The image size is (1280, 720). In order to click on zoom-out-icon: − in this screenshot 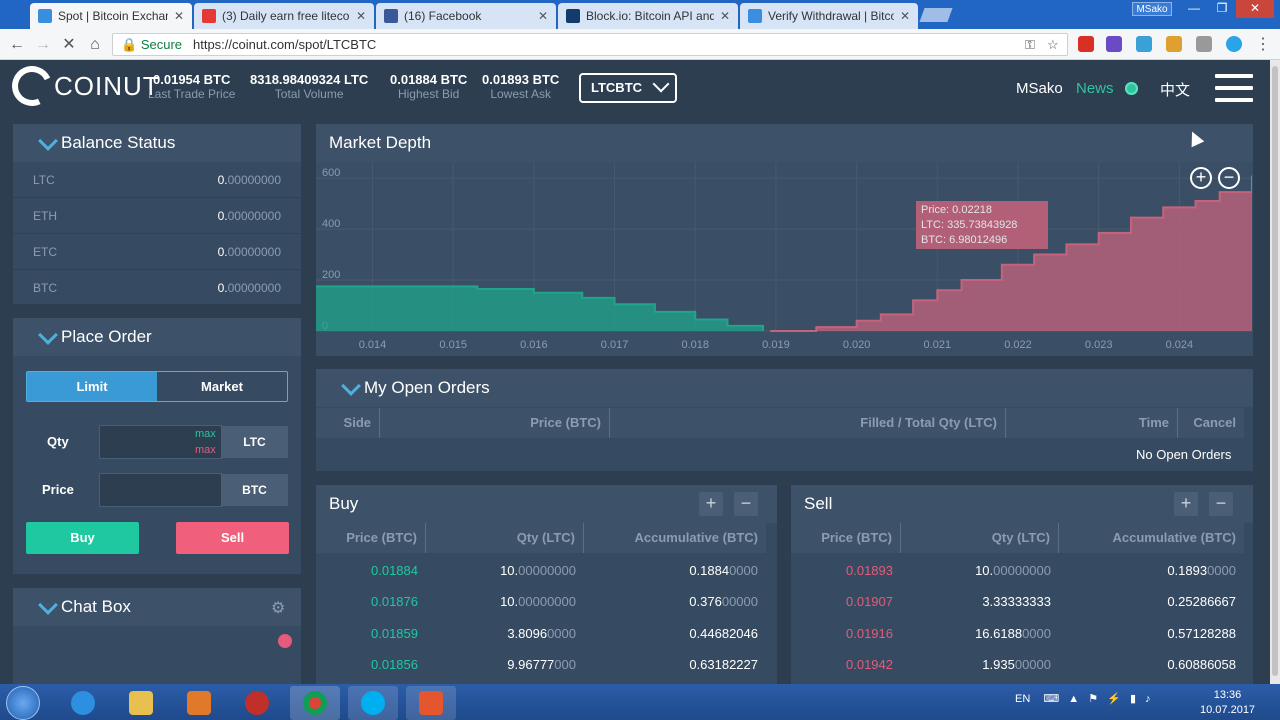, I will do `click(1229, 178)`.